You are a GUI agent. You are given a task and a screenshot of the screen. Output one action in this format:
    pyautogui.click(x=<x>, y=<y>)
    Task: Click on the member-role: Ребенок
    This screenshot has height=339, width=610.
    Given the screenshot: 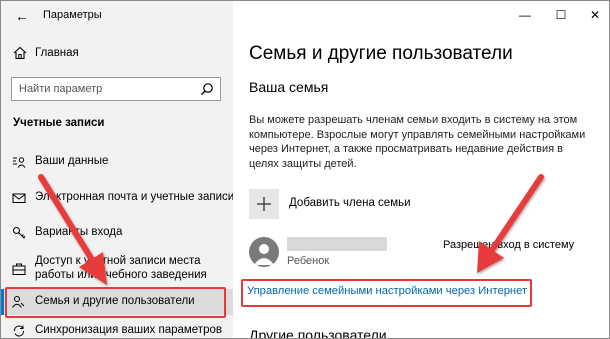 What is the action you would take?
    pyautogui.click(x=308, y=261)
    